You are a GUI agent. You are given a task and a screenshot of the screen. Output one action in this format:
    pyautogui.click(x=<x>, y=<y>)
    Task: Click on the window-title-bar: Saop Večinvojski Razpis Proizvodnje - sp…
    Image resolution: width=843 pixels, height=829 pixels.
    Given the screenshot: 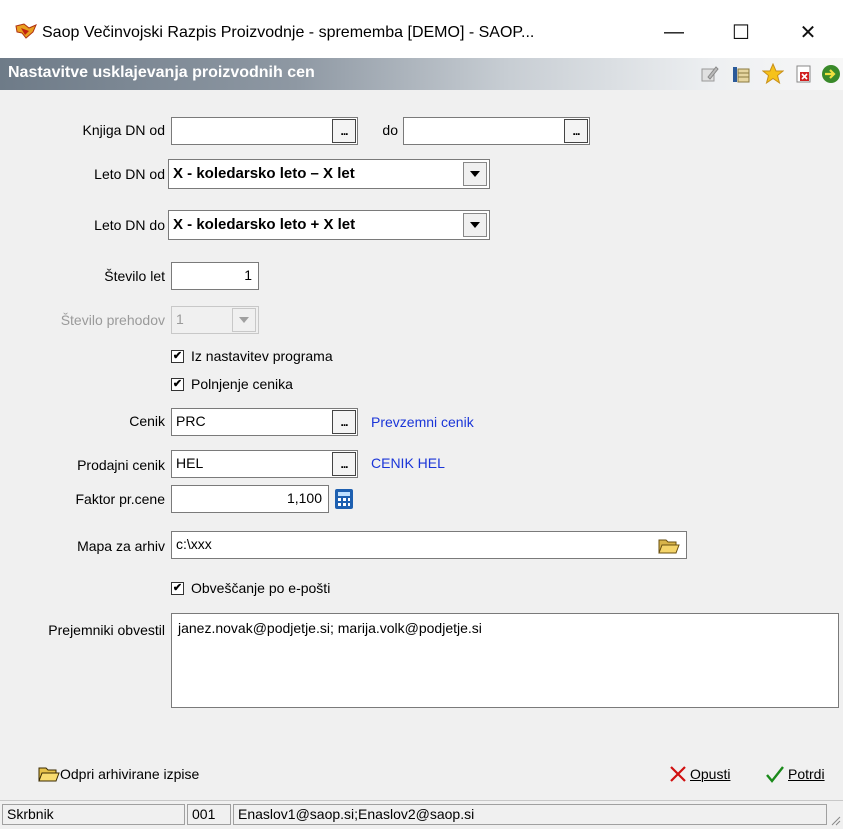 What is the action you would take?
    pyautogui.click(x=421, y=29)
    